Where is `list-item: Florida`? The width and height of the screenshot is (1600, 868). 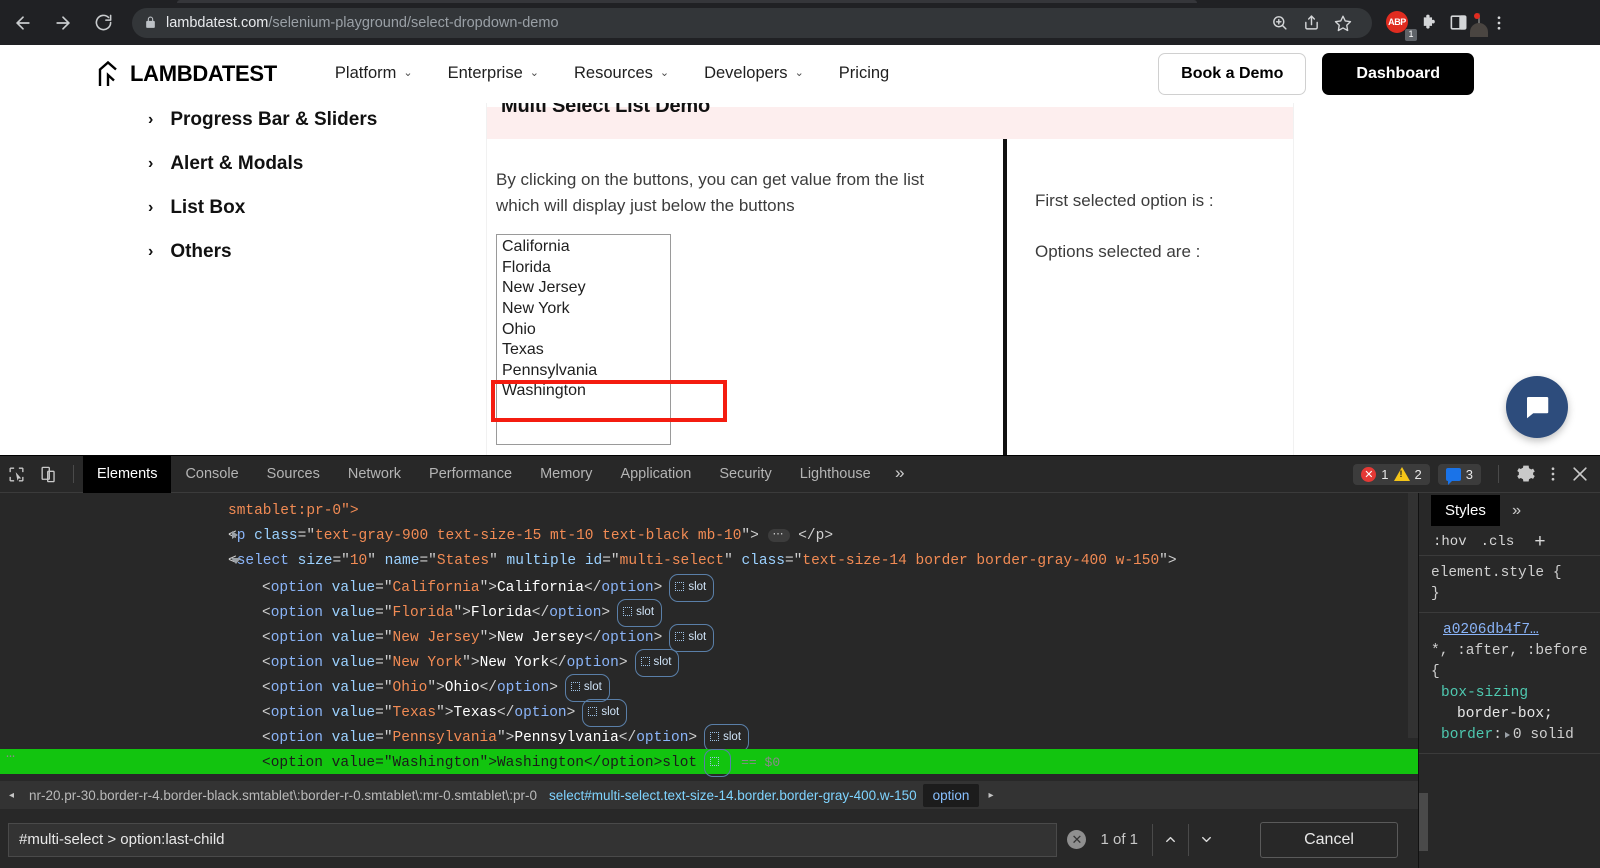 list-item: Florida is located at coordinates (584, 268).